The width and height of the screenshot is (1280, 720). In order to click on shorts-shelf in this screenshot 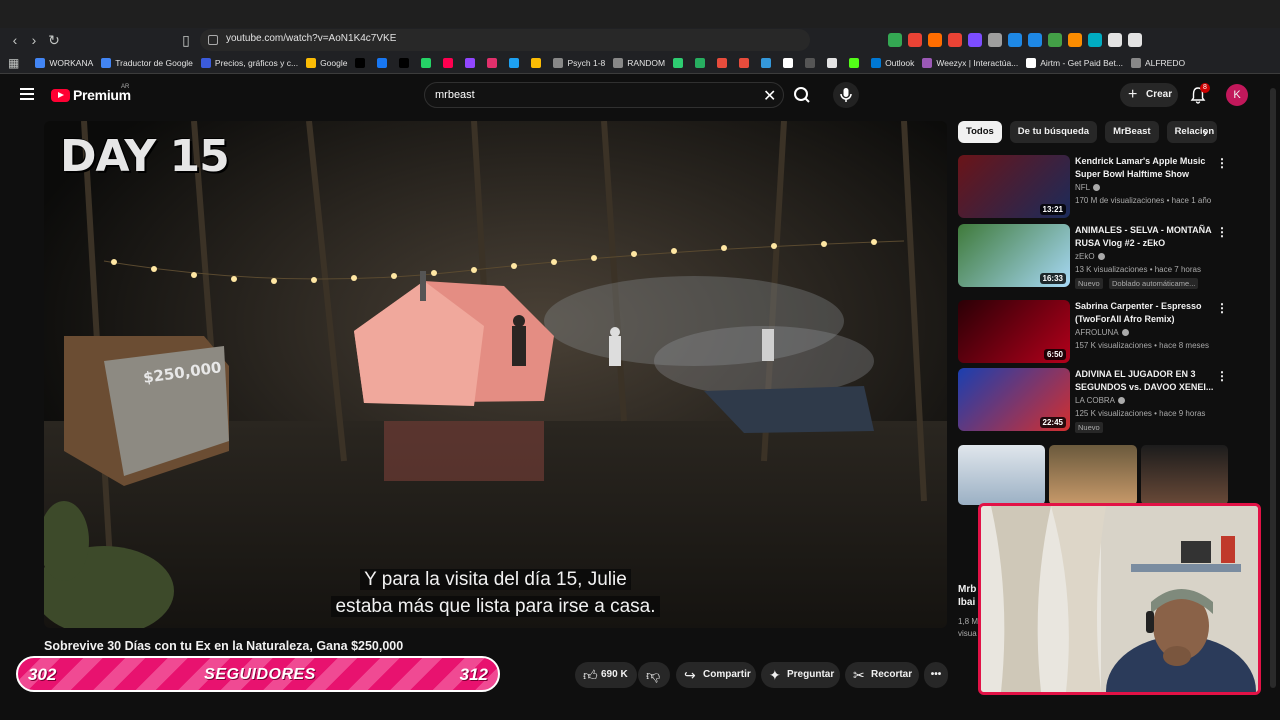, I will do `click(1093, 475)`.